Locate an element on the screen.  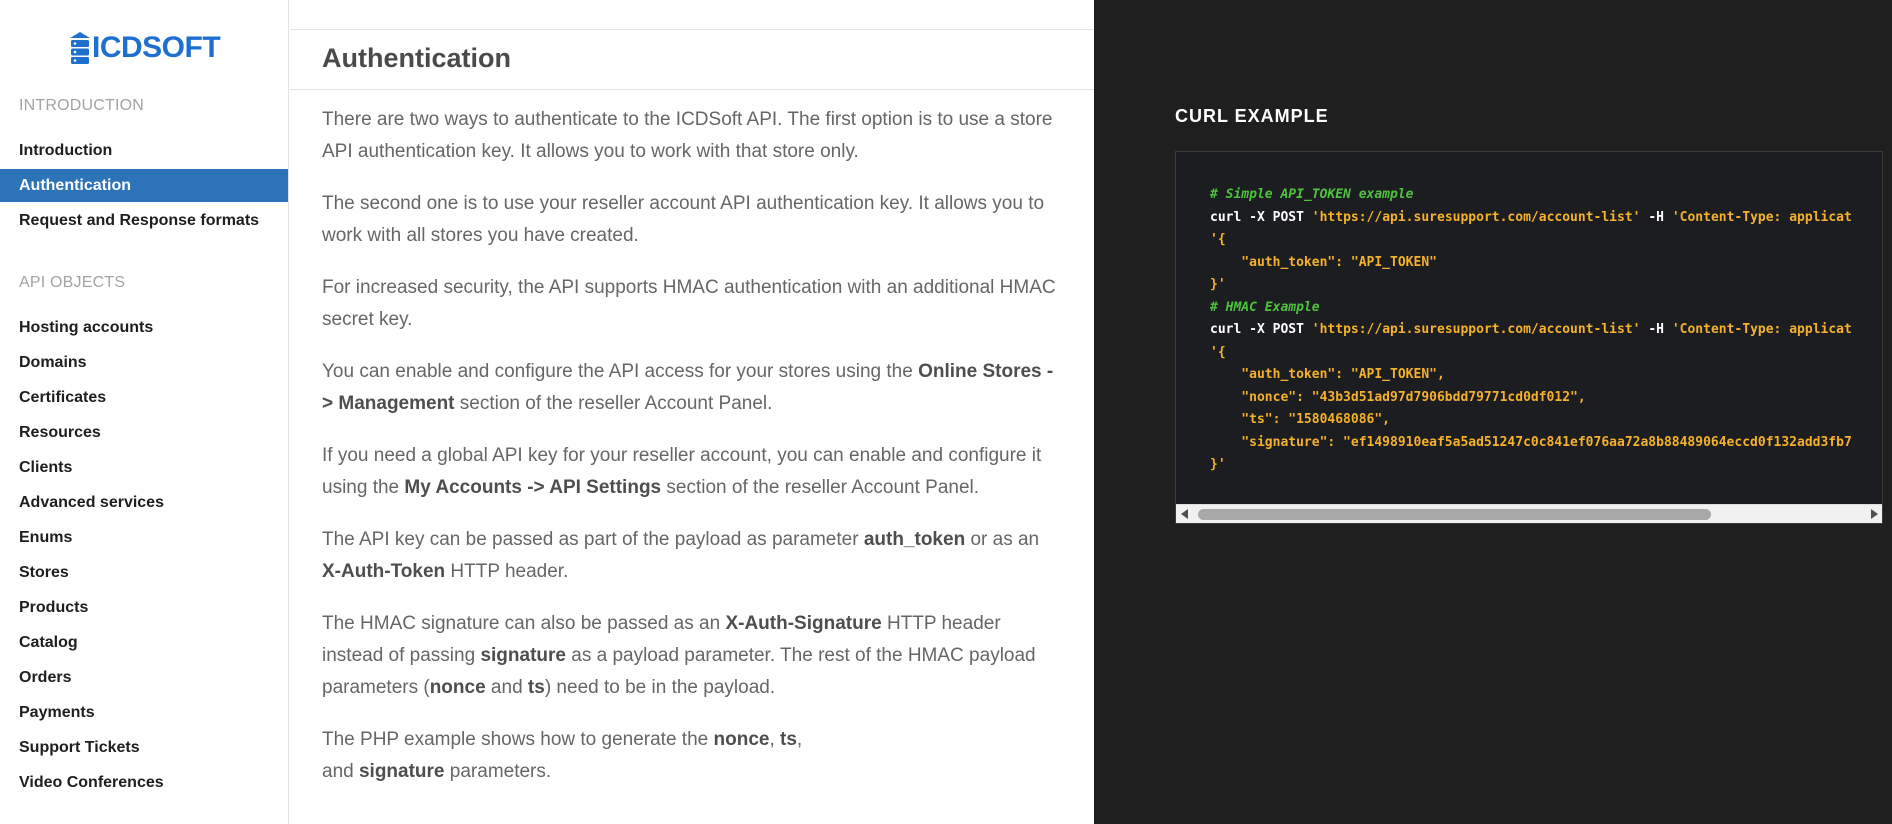
server-icon is located at coordinates (80, 48).